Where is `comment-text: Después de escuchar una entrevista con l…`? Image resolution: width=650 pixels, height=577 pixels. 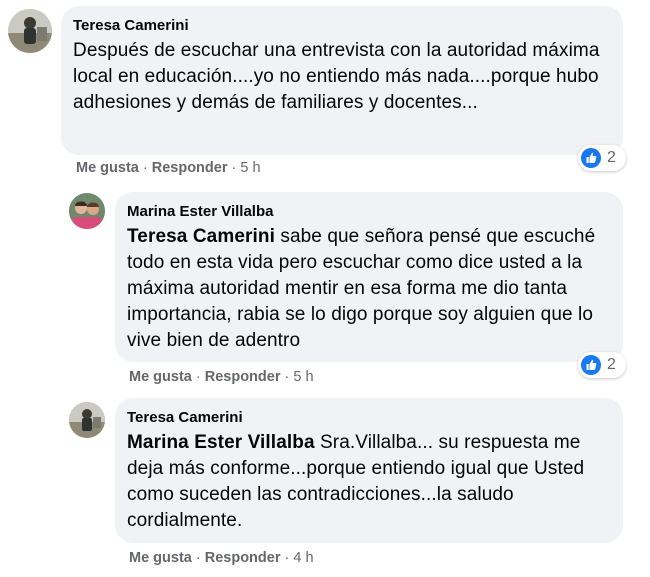
comment-text: Después de escuchar una entrevista con l… is located at coordinates (342, 77).